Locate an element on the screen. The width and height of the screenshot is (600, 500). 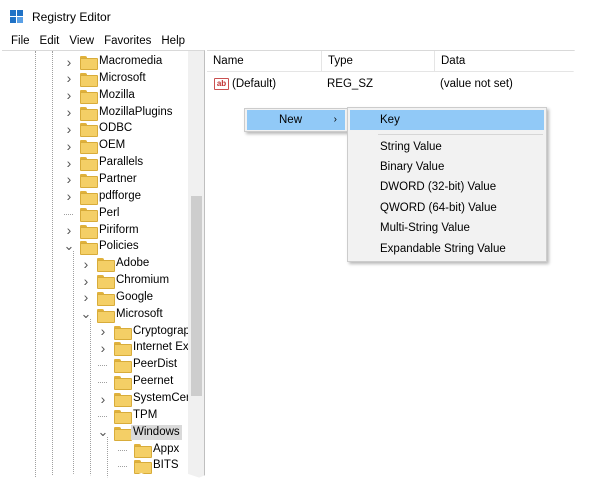
column-header-data: Data is located at coordinates (505, 61).